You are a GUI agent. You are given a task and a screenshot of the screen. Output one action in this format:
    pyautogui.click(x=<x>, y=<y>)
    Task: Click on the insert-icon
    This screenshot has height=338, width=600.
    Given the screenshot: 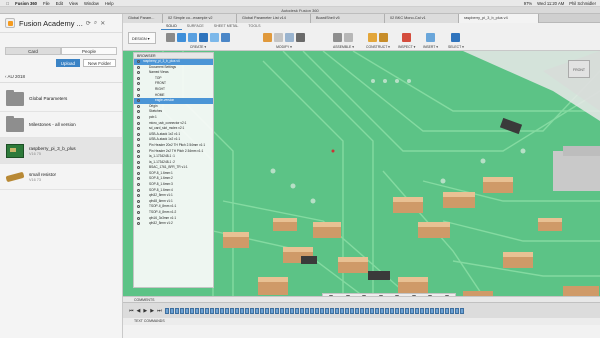 What is the action you would take?
    pyautogui.click(x=430, y=37)
    